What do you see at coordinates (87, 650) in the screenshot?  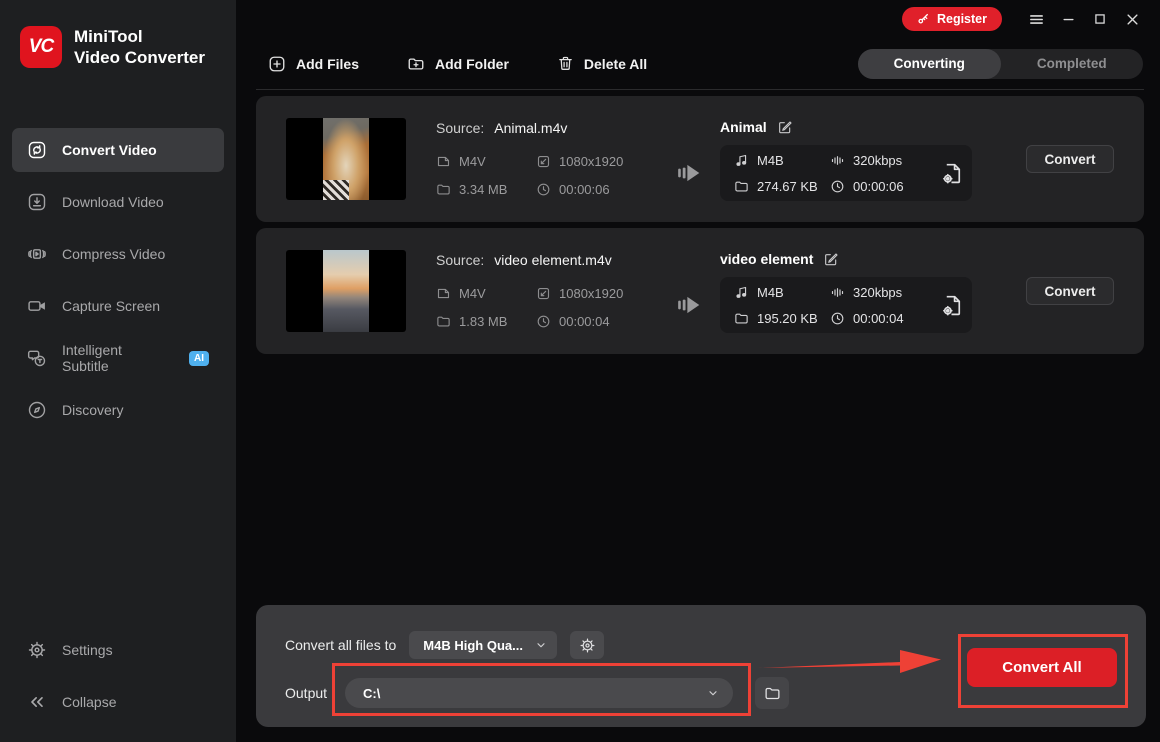 I see `sidebar-item-label: Settings` at bounding box center [87, 650].